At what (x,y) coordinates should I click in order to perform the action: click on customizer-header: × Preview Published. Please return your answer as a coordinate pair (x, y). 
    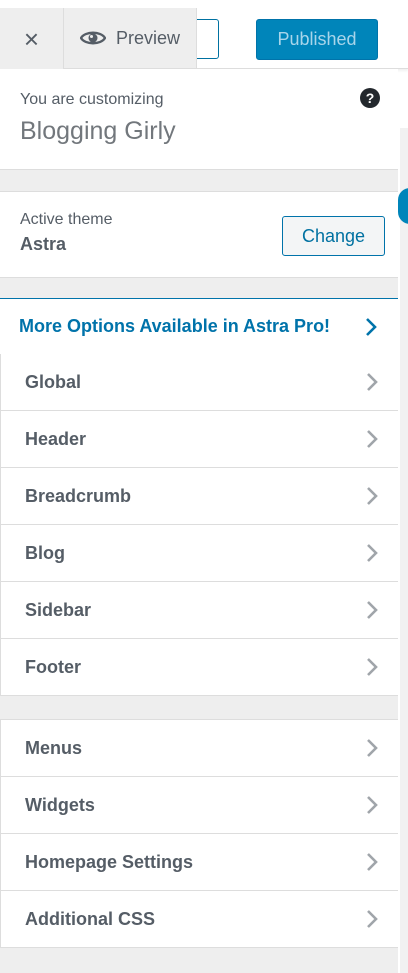
    Looking at the image, I should click on (204, 34).